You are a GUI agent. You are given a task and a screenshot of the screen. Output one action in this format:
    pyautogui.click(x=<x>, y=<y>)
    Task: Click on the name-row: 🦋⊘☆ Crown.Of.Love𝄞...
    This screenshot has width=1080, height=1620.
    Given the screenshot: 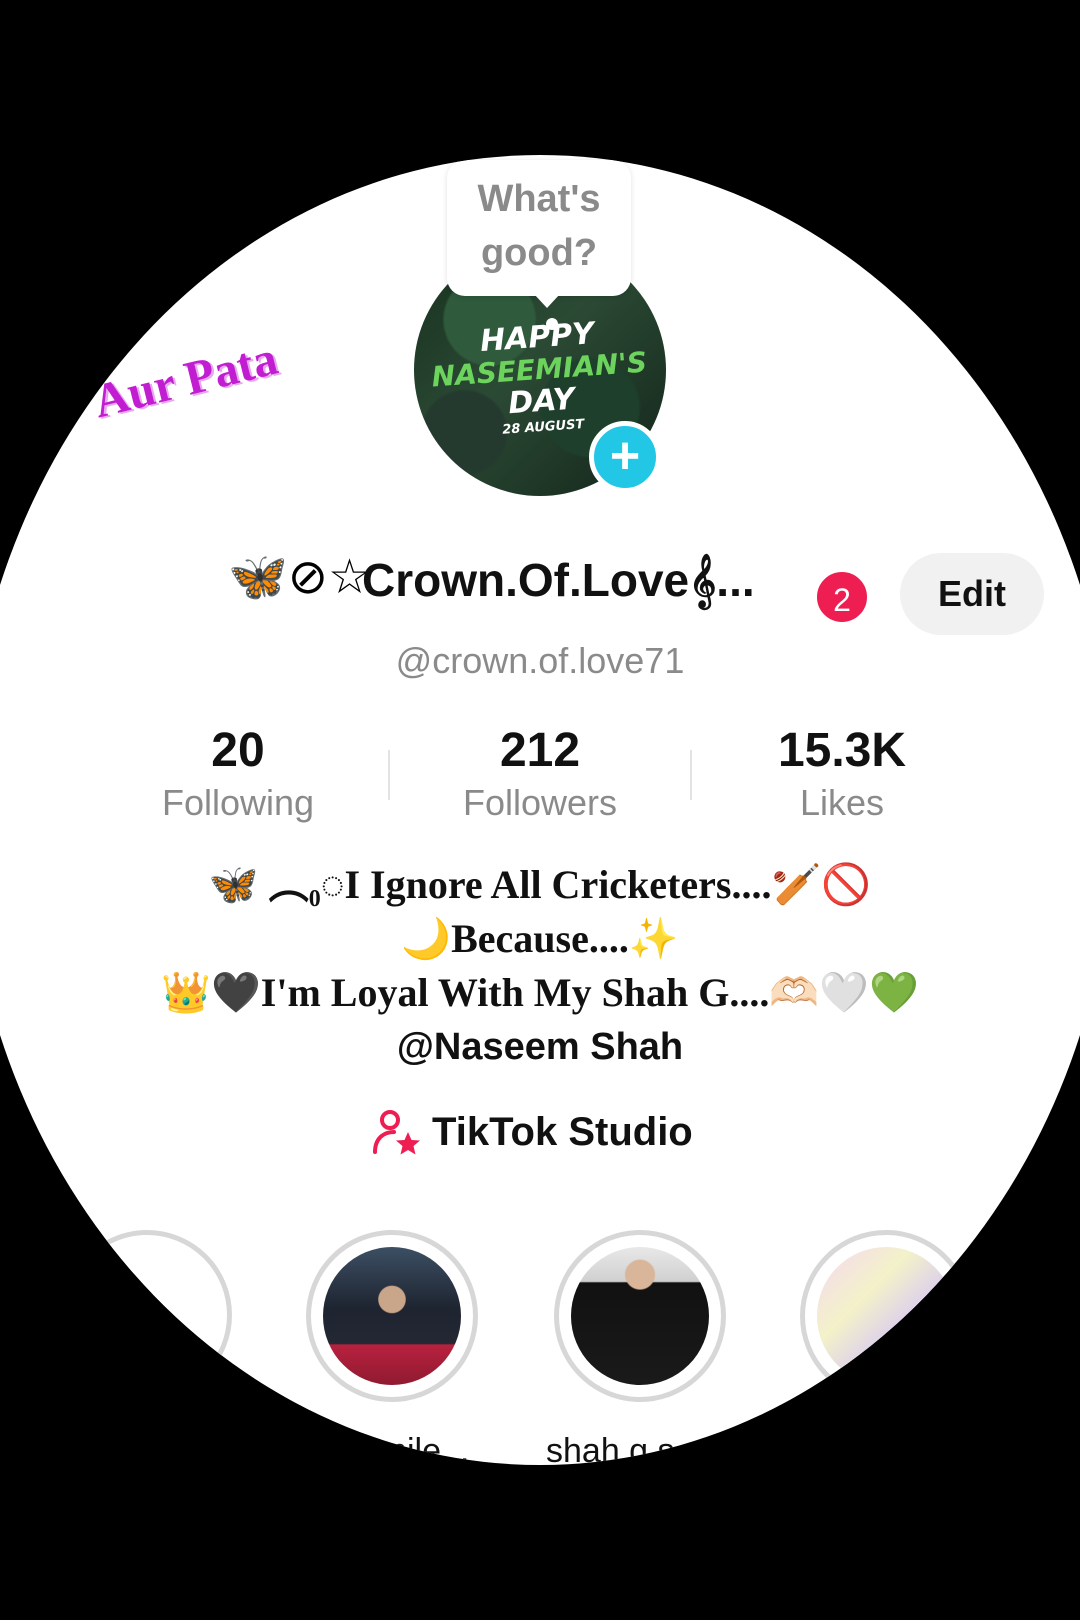 What is the action you would take?
    pyautogui.click(x=538, y=580)
    